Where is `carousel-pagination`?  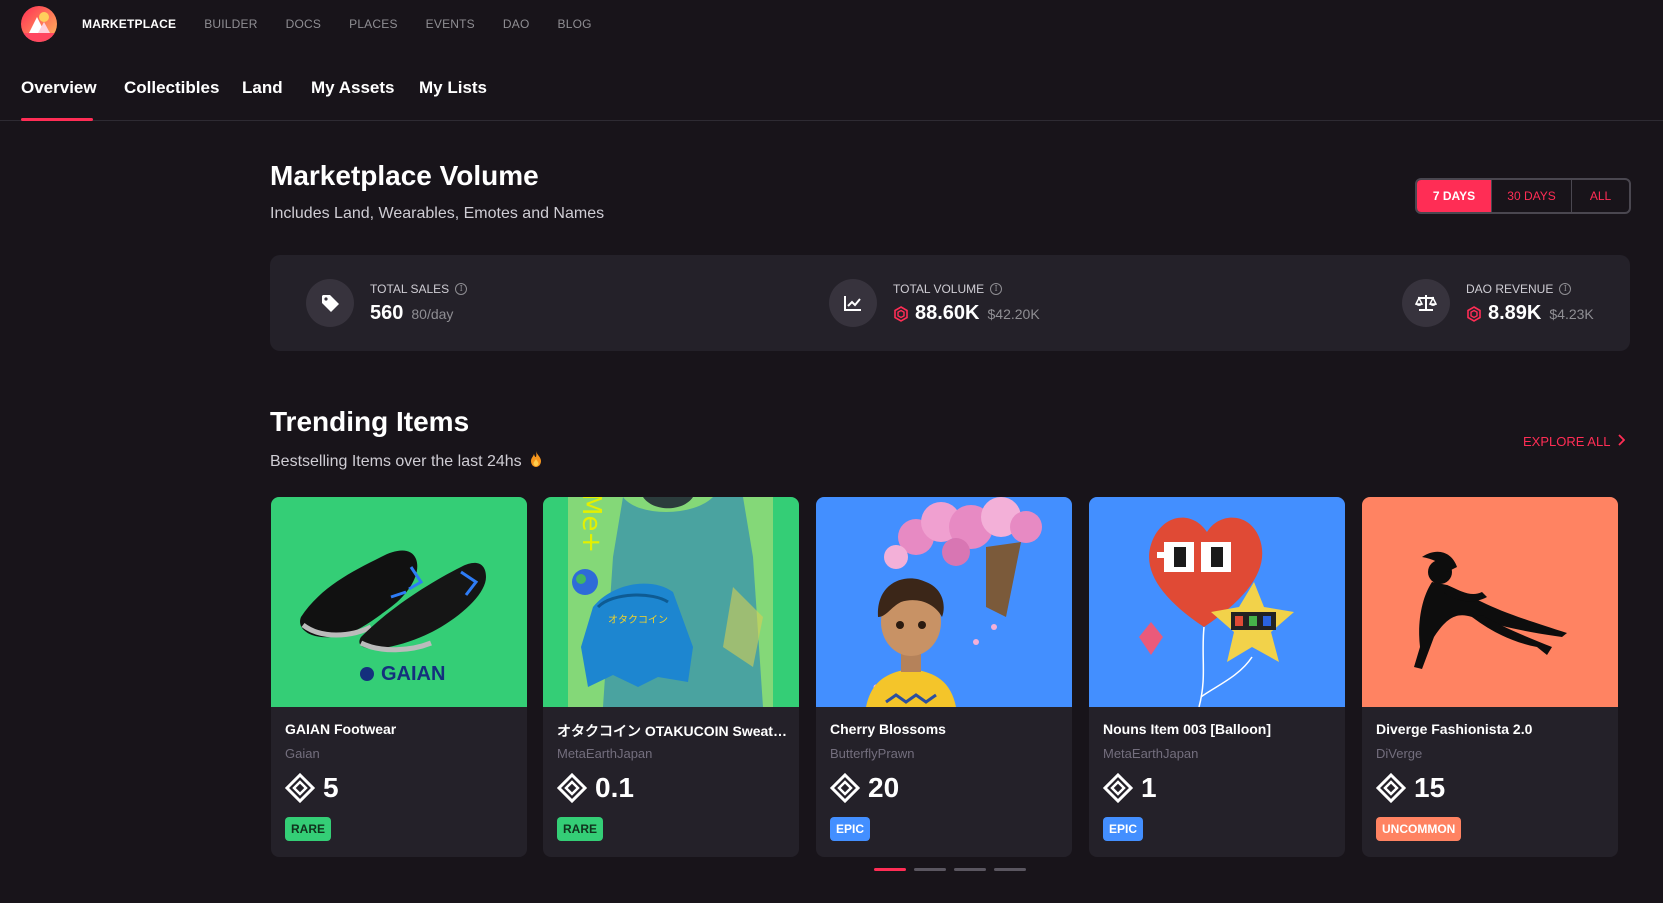
carousel-pagination is located at coordinates (950, 869).